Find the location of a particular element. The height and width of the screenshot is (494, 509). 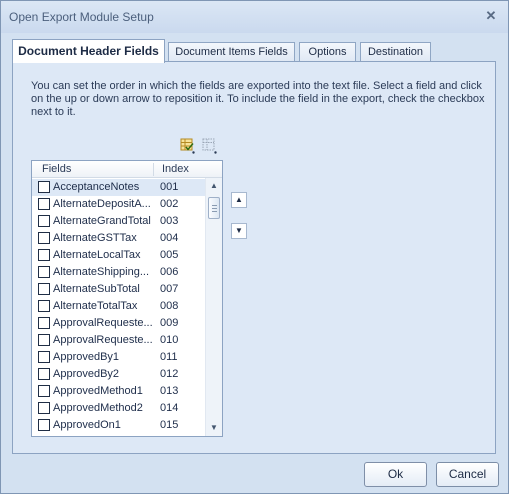

dialog-buttons: Ok Cancel is located at coordinates (254, 475).